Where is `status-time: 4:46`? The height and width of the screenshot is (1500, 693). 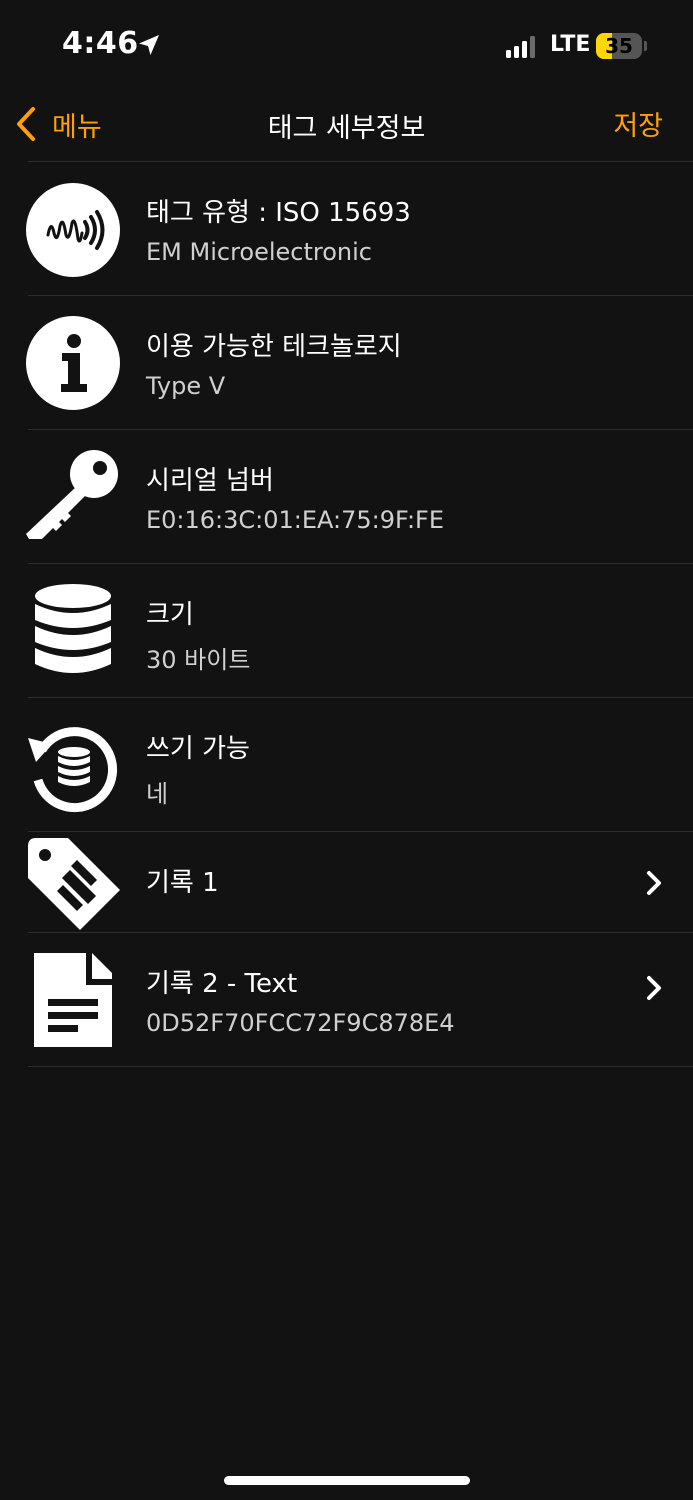 status-time: 4:46 is located at coordinates (100, 43).